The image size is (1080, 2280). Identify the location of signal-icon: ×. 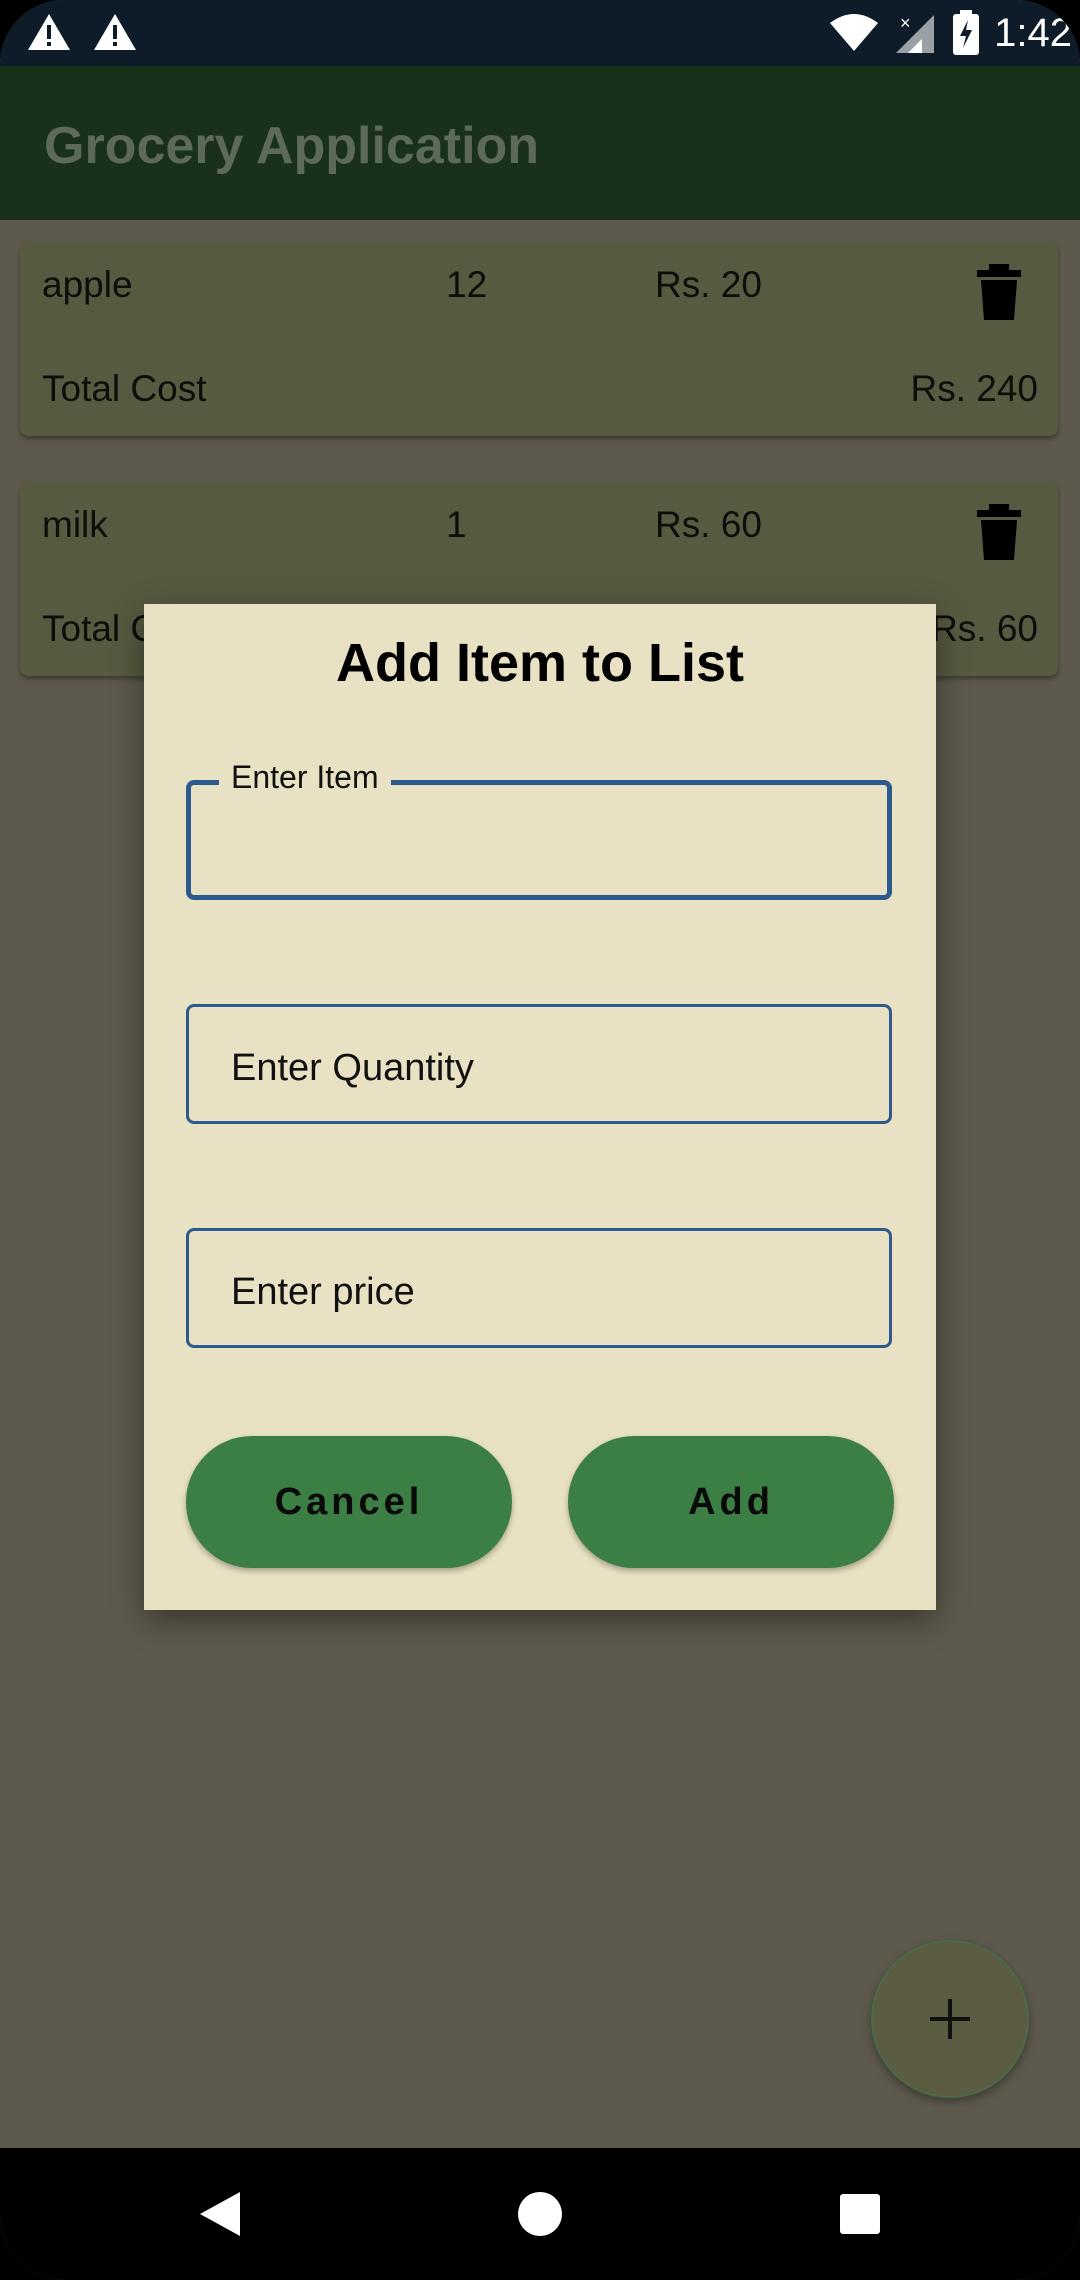
(915, 33).